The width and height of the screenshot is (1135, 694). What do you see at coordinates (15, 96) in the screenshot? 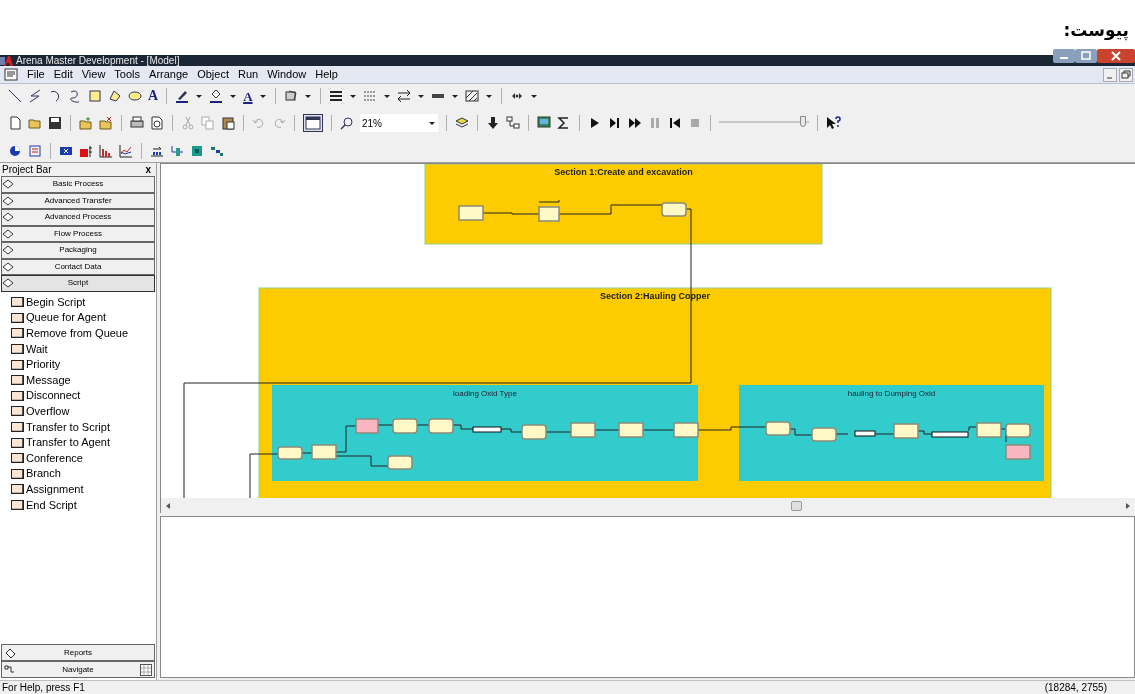
I see `line-icon` at bounding box center [15, 96].